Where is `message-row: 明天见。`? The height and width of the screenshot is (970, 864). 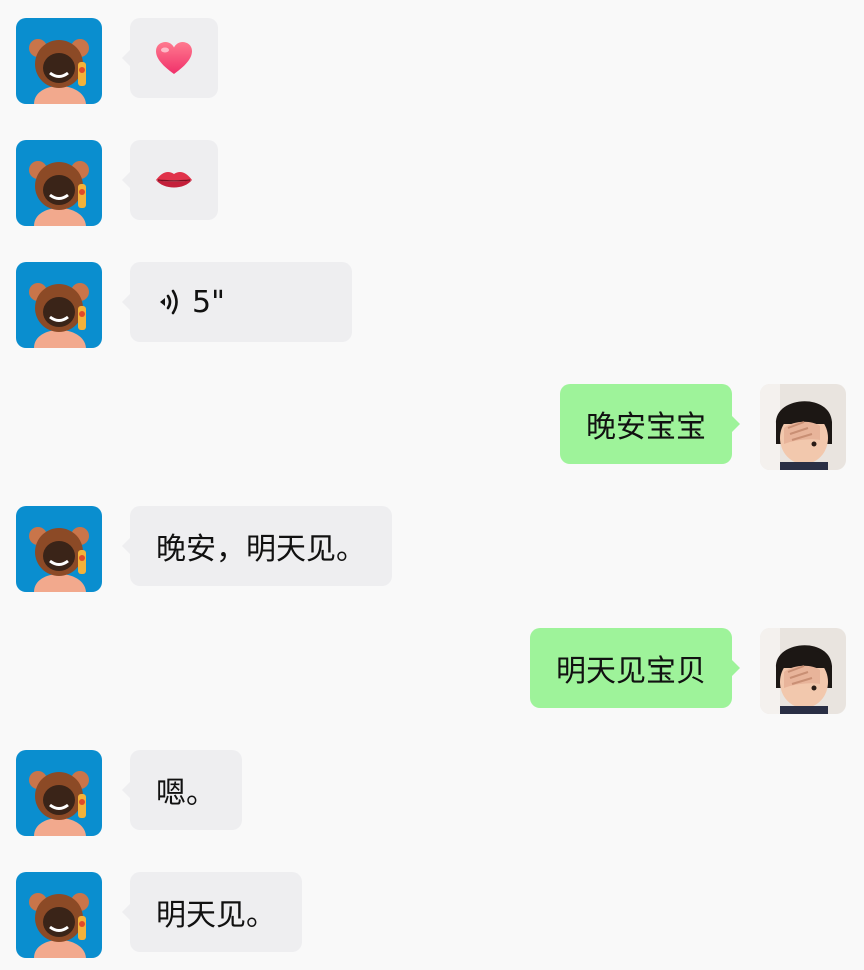 message-row: 明天见。 is located at coordinates (432, 915).